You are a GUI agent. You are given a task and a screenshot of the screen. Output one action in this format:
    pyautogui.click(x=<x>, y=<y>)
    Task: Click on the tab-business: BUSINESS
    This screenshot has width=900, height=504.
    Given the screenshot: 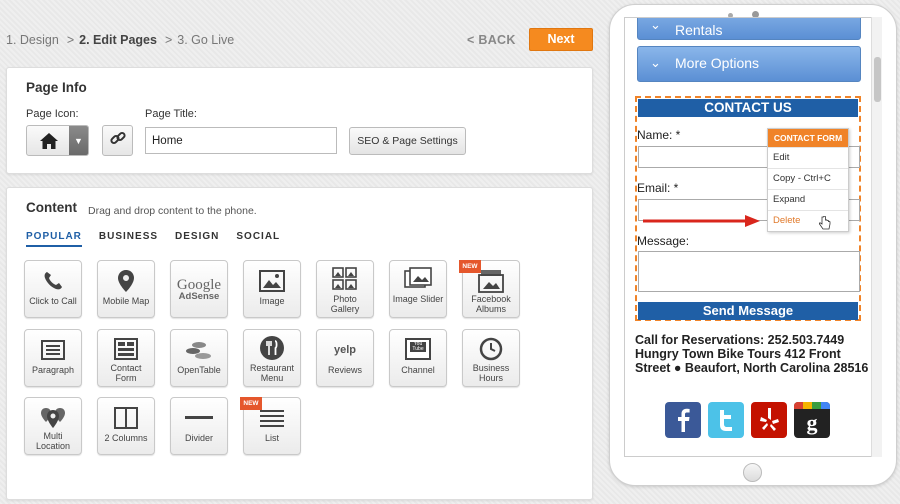 What is the action you would take?
    pyautogui.click(x=128, y=239)
    